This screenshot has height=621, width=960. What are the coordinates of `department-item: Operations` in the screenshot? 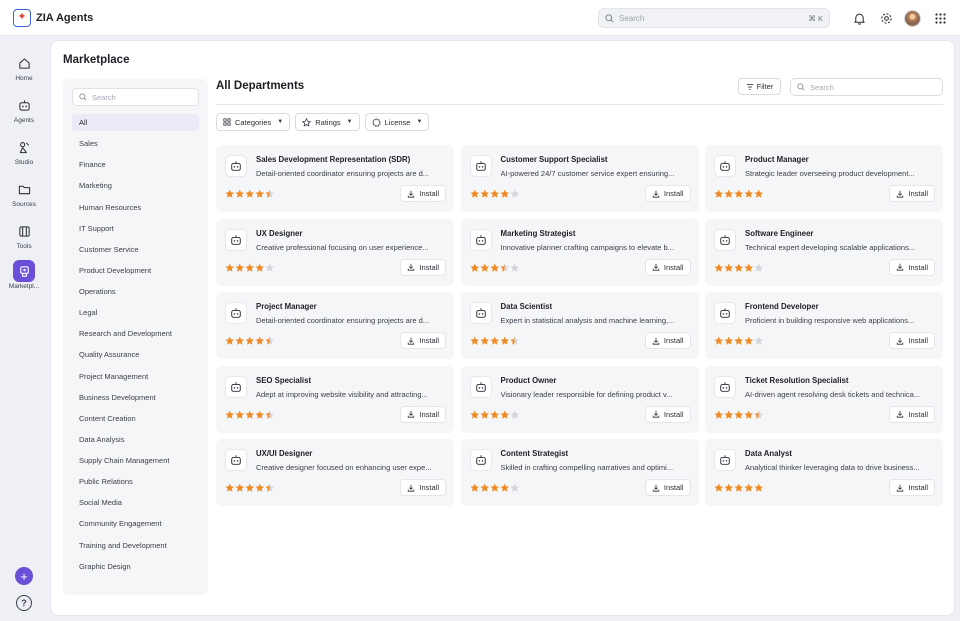 It's located at (135, 291).